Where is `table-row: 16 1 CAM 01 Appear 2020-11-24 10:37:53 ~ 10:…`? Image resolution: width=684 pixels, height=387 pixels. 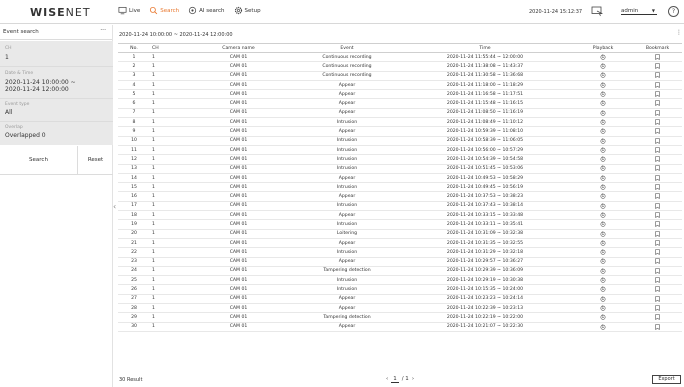
table-row: 16 1 CAM 01 Appear 2020-11-24 10:37:53 ~ 10:… is located at coordinates (400, 196).